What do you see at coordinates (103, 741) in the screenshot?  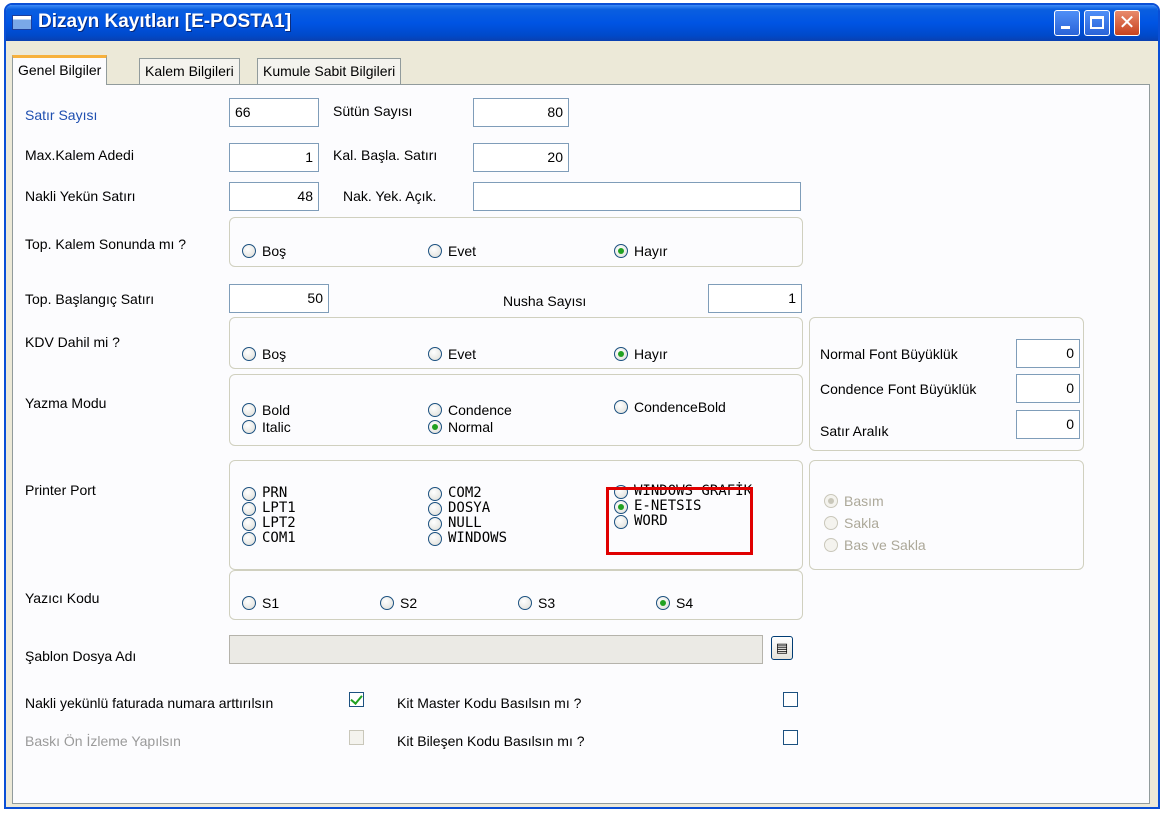 I see `baski-onizleme-label: Baskı Ön İzleme Yapılsın` at bounding box center [103, 741].